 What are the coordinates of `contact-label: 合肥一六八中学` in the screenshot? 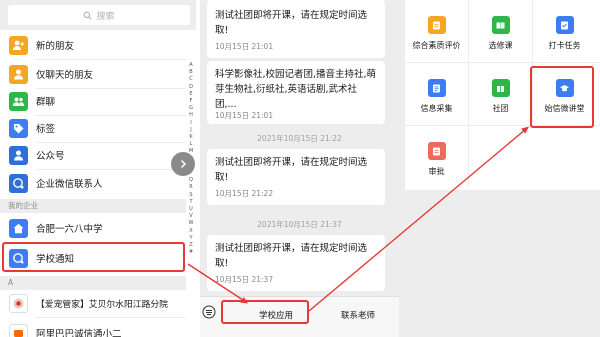 It's located at (69, 229).